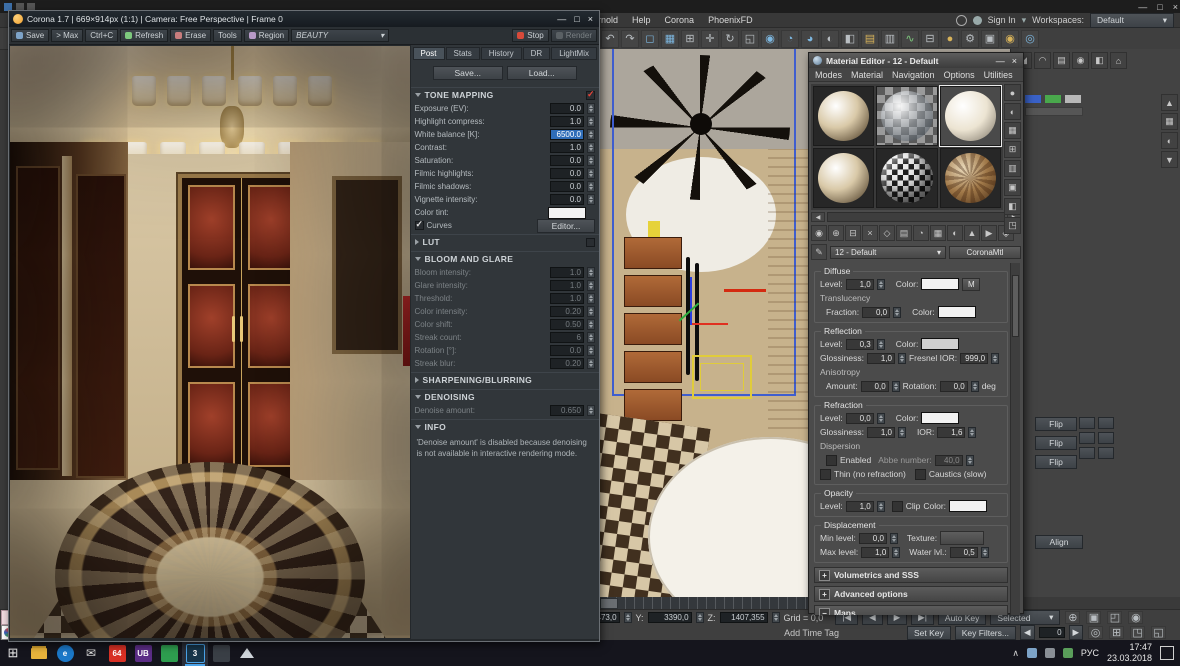 The image size is (1180, 666). I want to click on section-tone-mapping: TONE MAPPING, so click(504, 94).